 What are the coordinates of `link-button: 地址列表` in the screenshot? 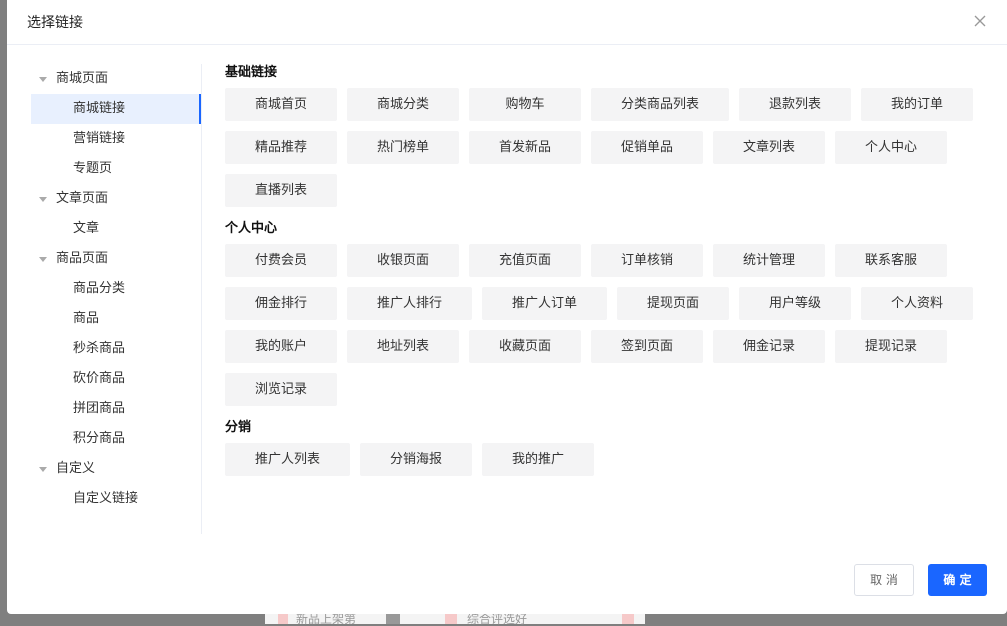 It's located at (403, 346).